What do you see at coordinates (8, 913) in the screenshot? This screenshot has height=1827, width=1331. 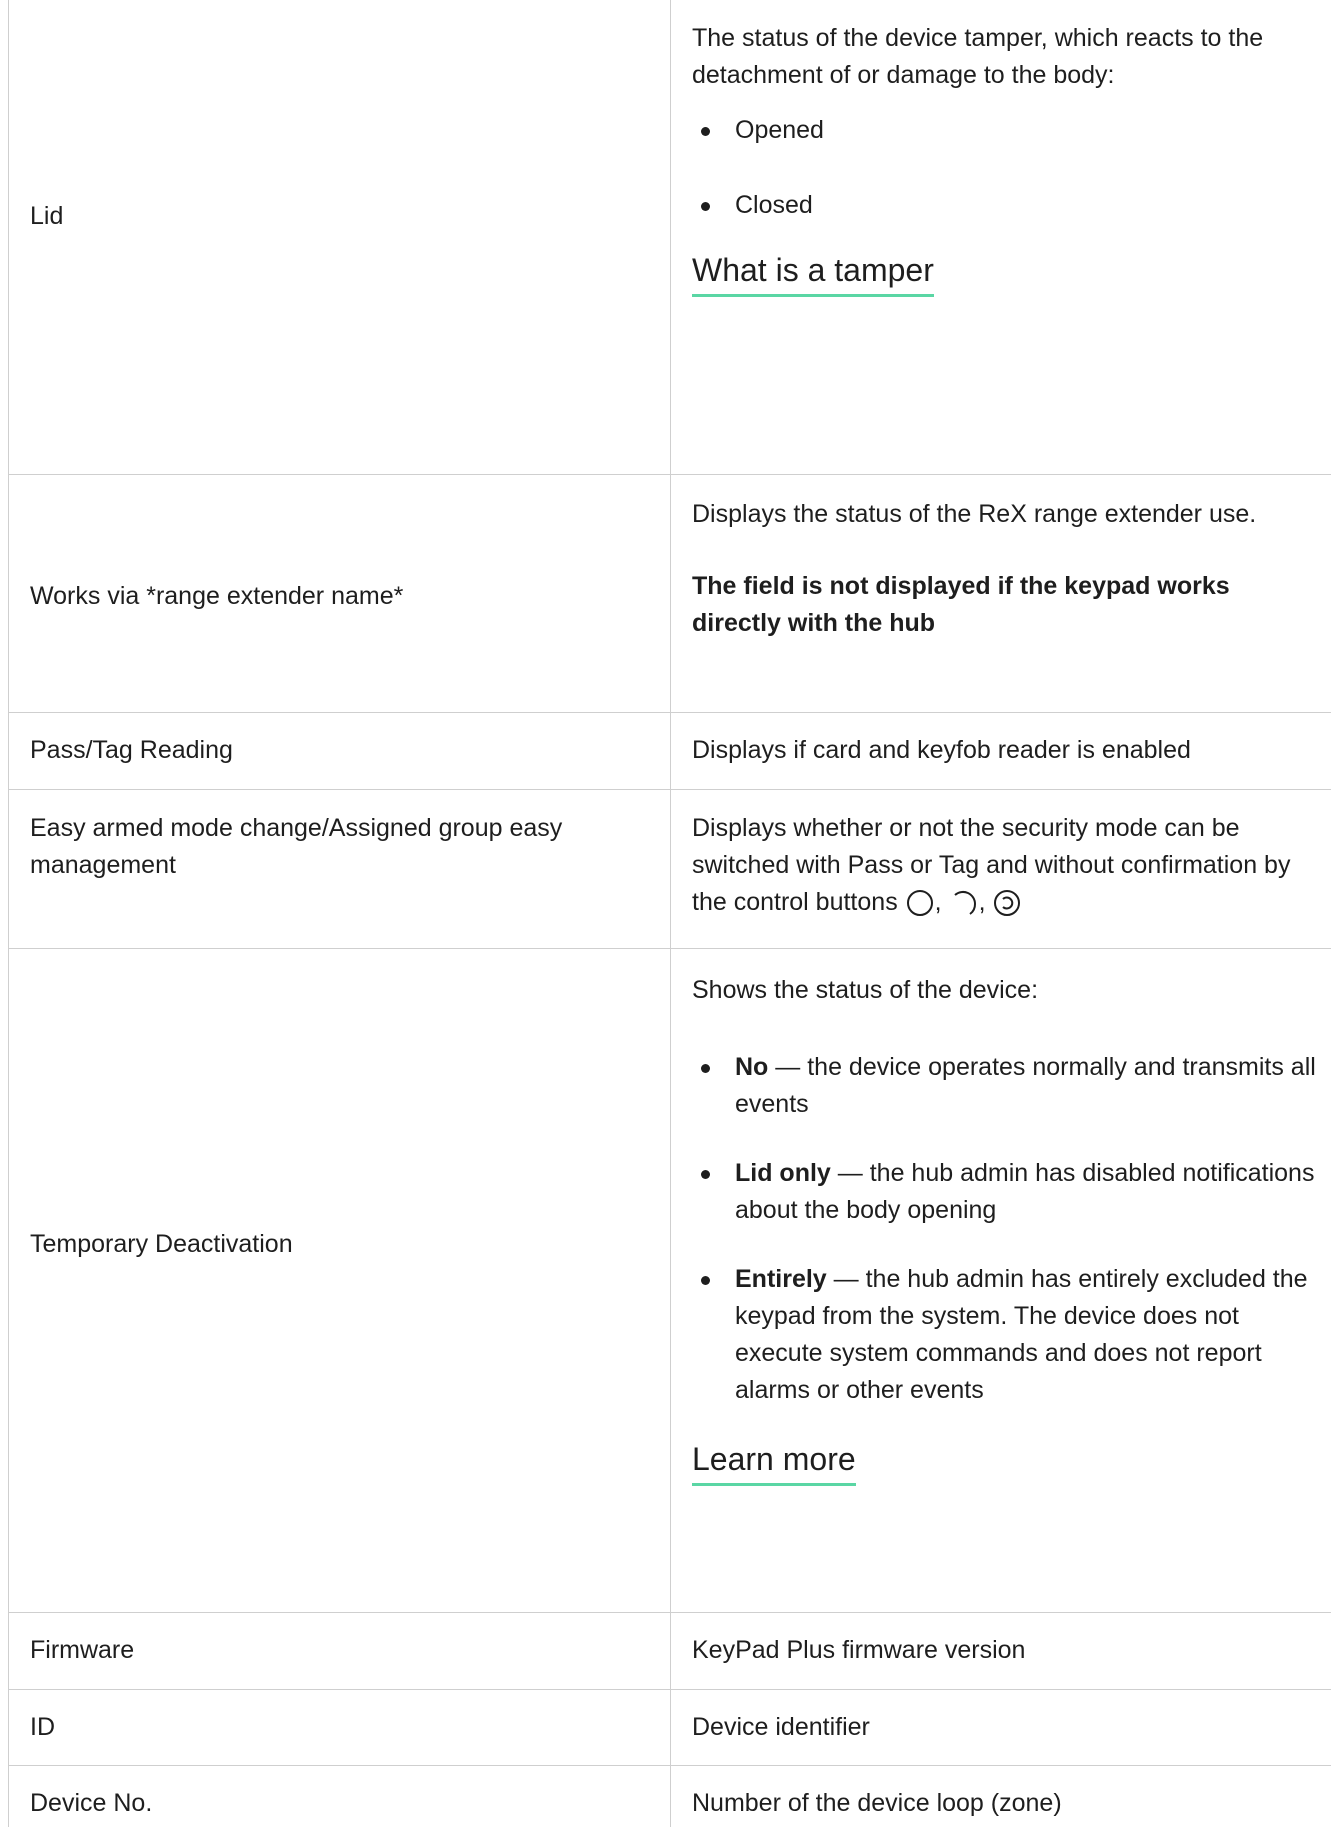 I see `table-border-left` at bounding box center [8, 913].